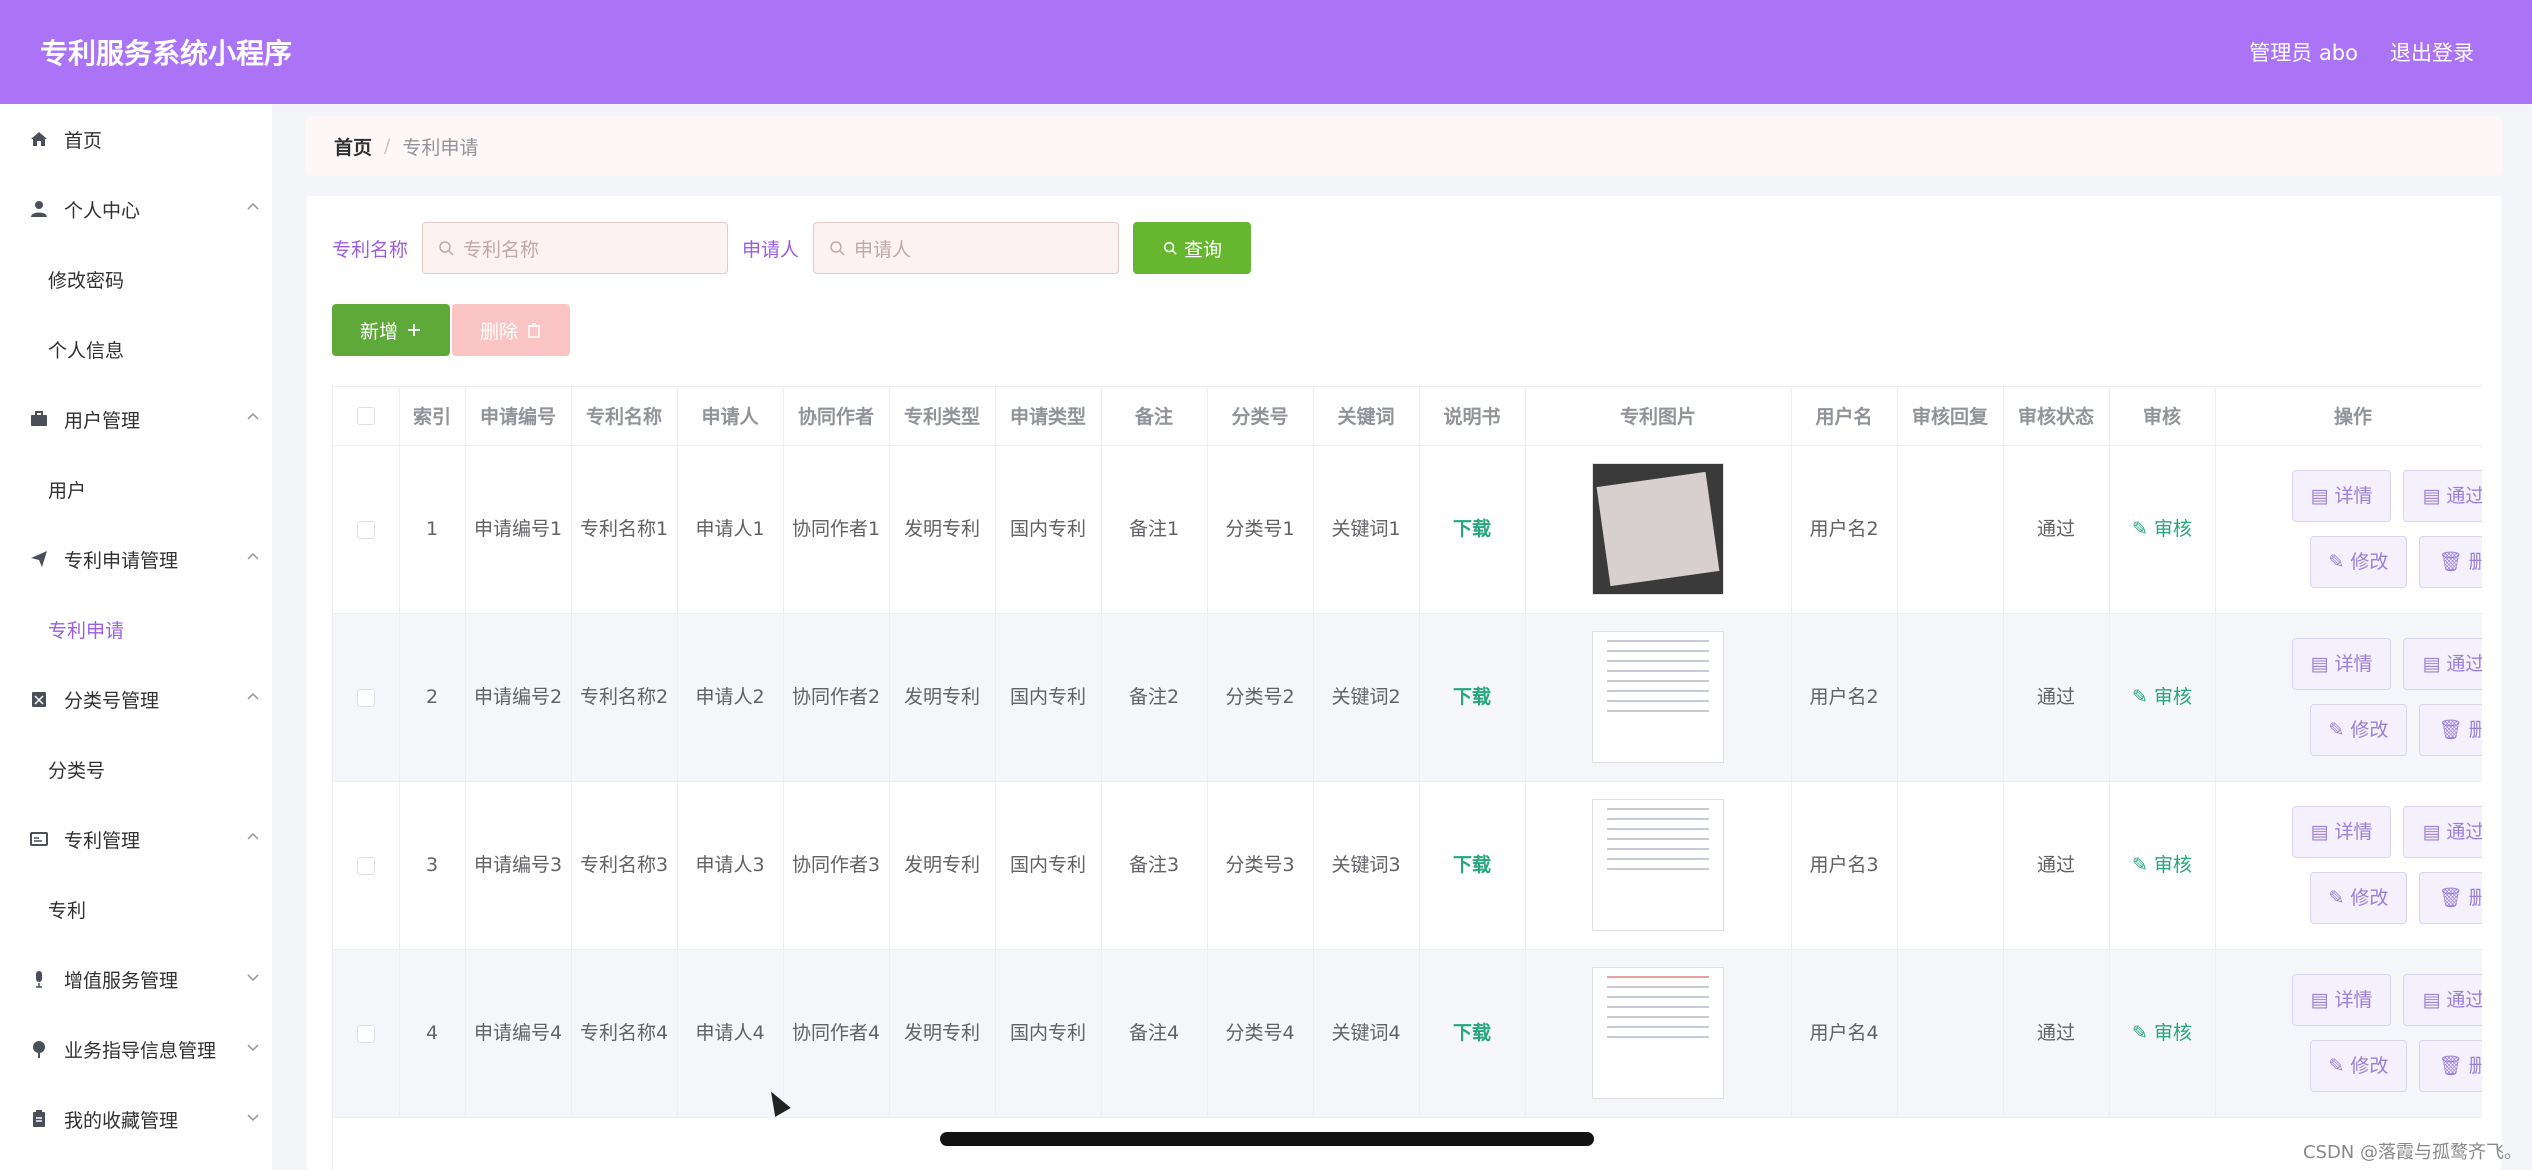 Image resolution: width=2532 pixels, height=1170 pixels. What do you see at coordinates (136, 349) in the screenshot?
I see `sidebar-item-profile: 个人信息` at bounding box center [136, 349].